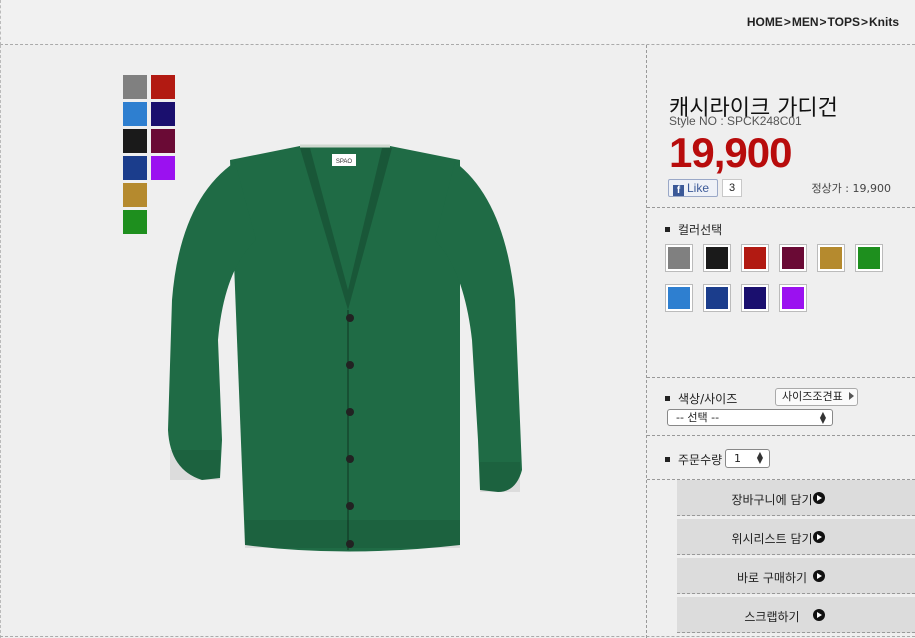  What do you see at coordinates (884, 22) in the screenshot?
I see `breadcrumb-knits: Knits` at bounding box center [884, 22].